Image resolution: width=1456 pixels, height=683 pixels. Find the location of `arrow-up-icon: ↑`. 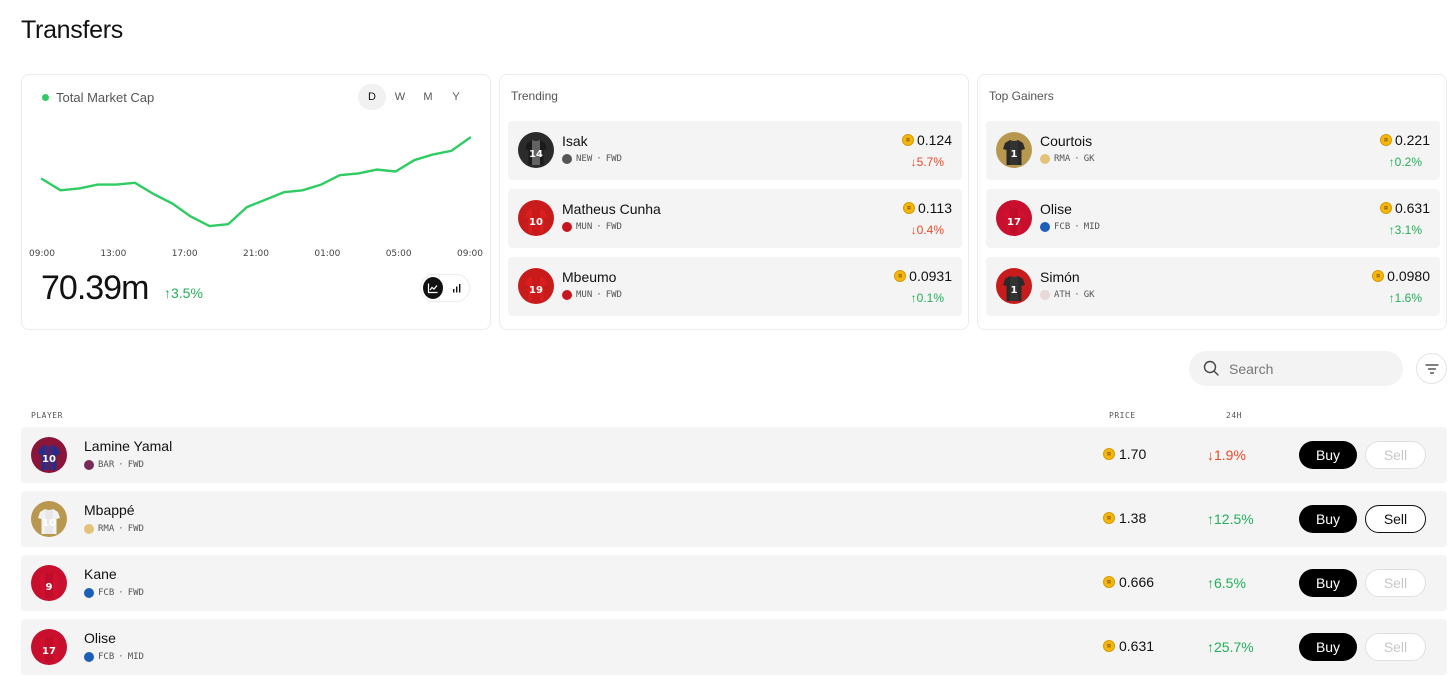

arrow-up-icon: ↑ is located at coordinates (1210, 583).